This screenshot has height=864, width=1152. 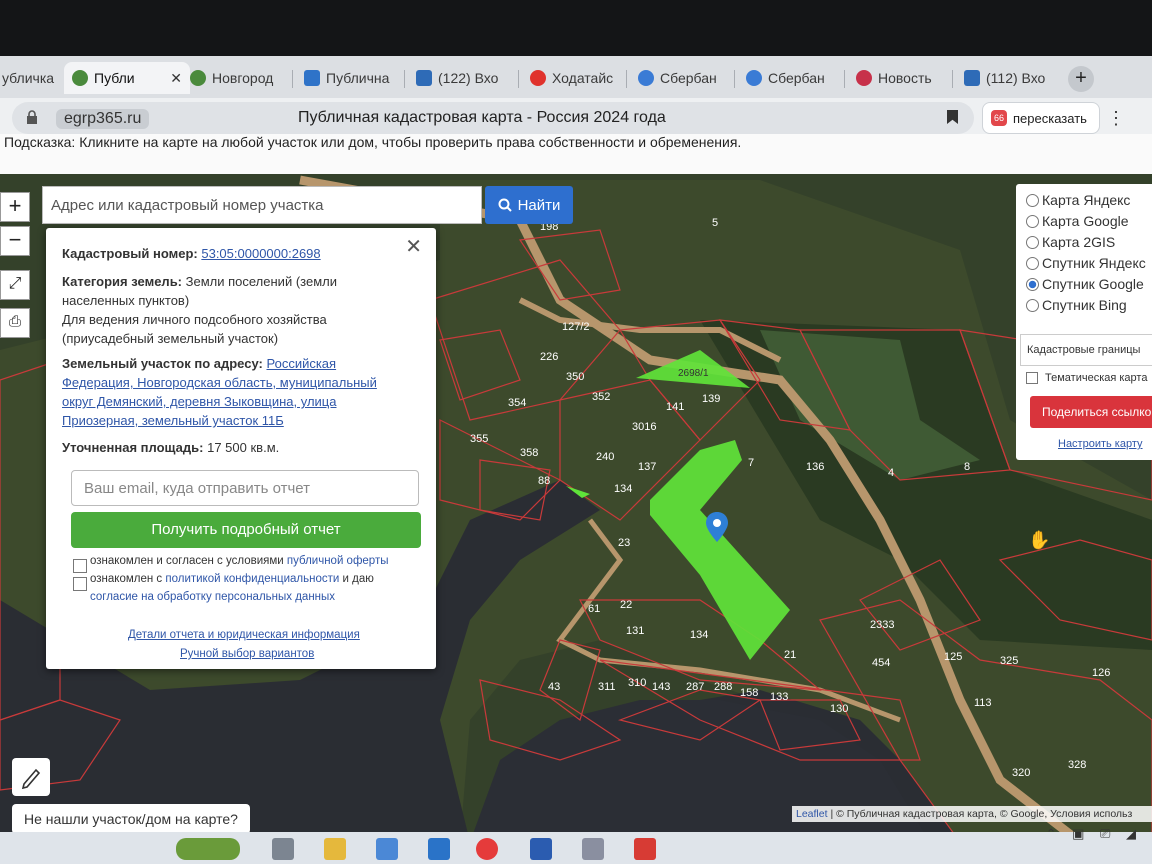 I want to click on plot-number: 8, so click(x=967, y=467).